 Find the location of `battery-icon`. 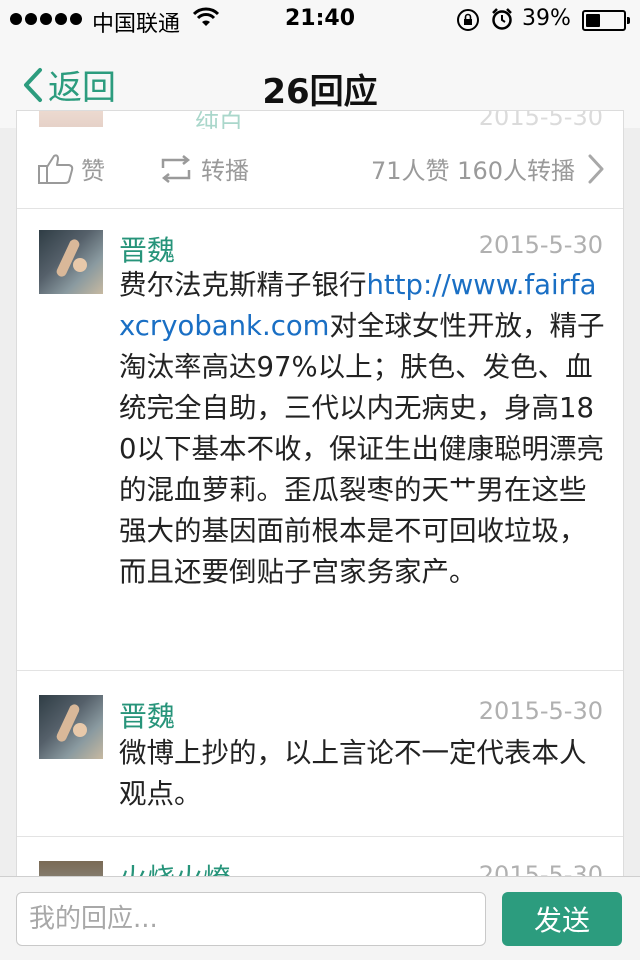

battery-icon is located at coordinates (606, 20).